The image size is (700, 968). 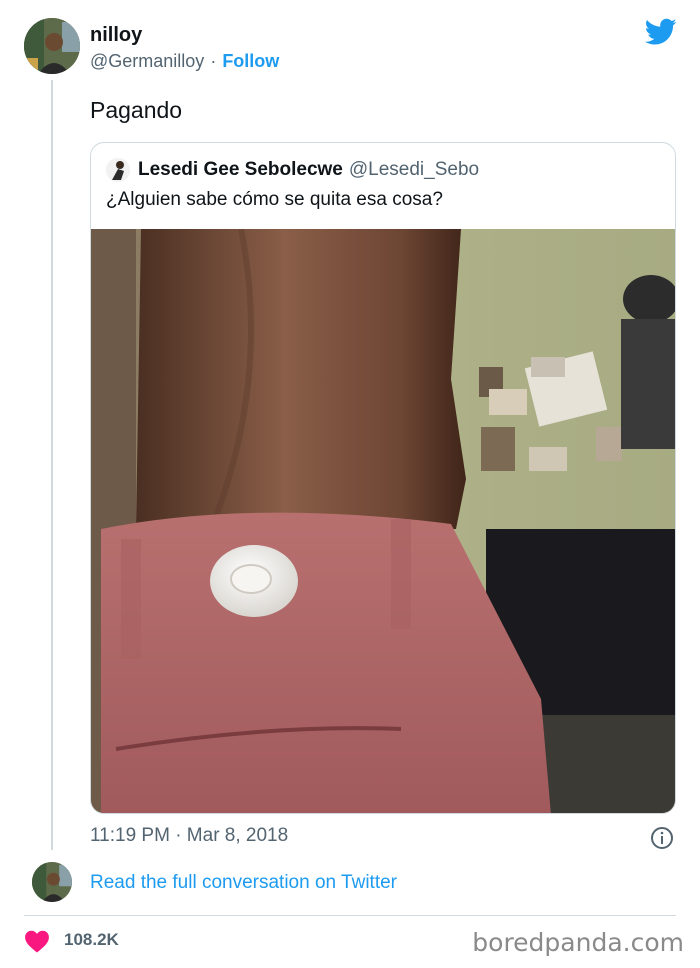 I want to click on author-handle-row: @Germanilloy · Follow, so click(x=184, y=61).